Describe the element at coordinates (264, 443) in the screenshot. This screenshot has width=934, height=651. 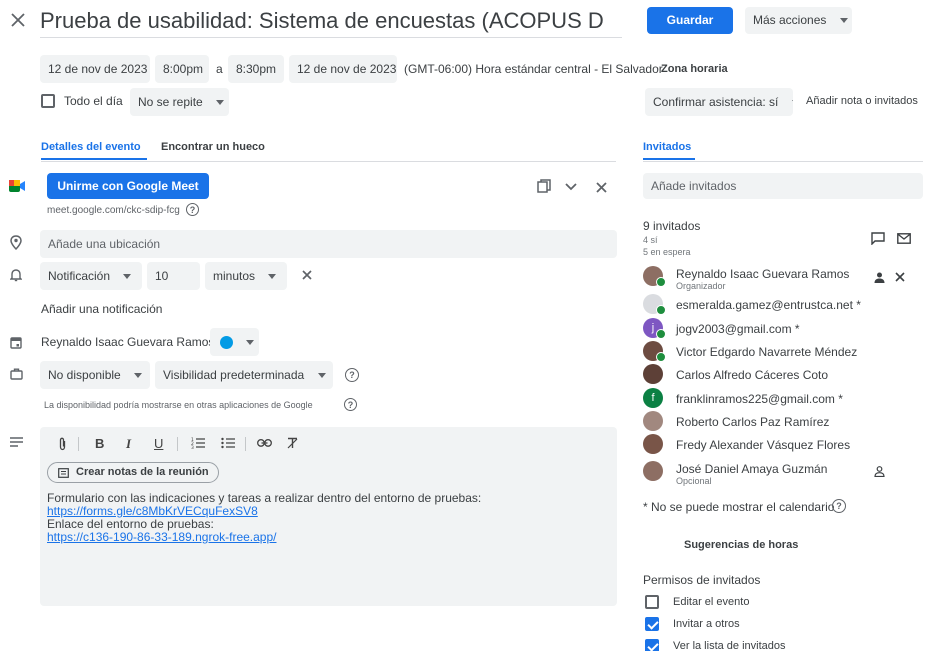
I see `link-icon` at that location.